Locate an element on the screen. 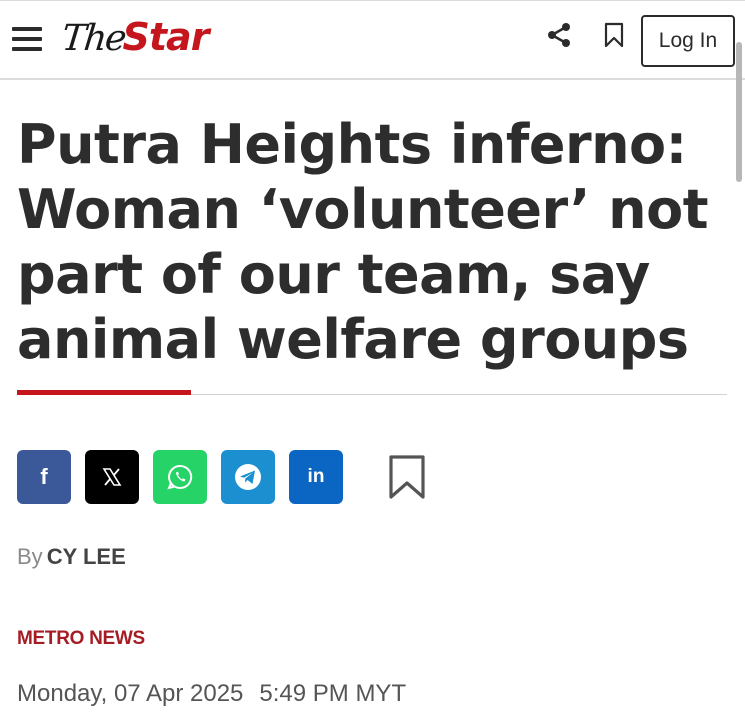 This screenshot has width=745, height=720. whatsapp-icon is located at coordinates (180, 477).